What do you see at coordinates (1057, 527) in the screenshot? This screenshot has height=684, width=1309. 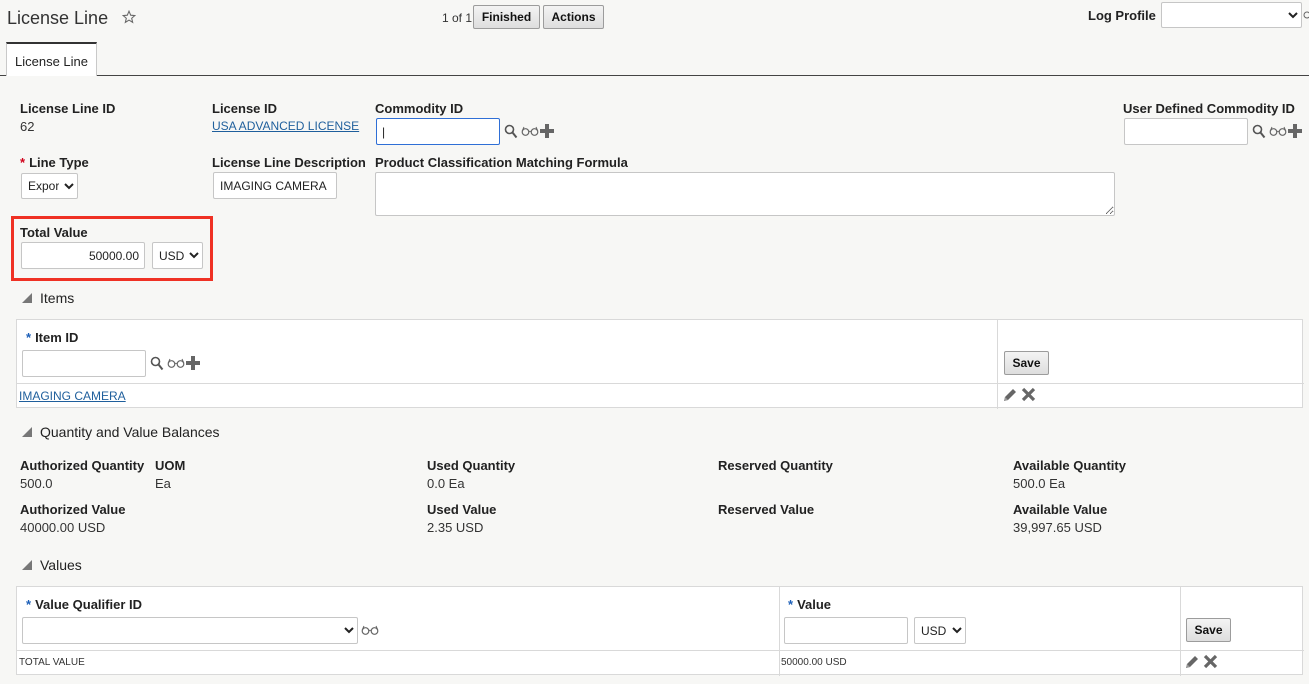 I see `available-value-value: 39,997.65 USD` at bounding box center [1057, 527].